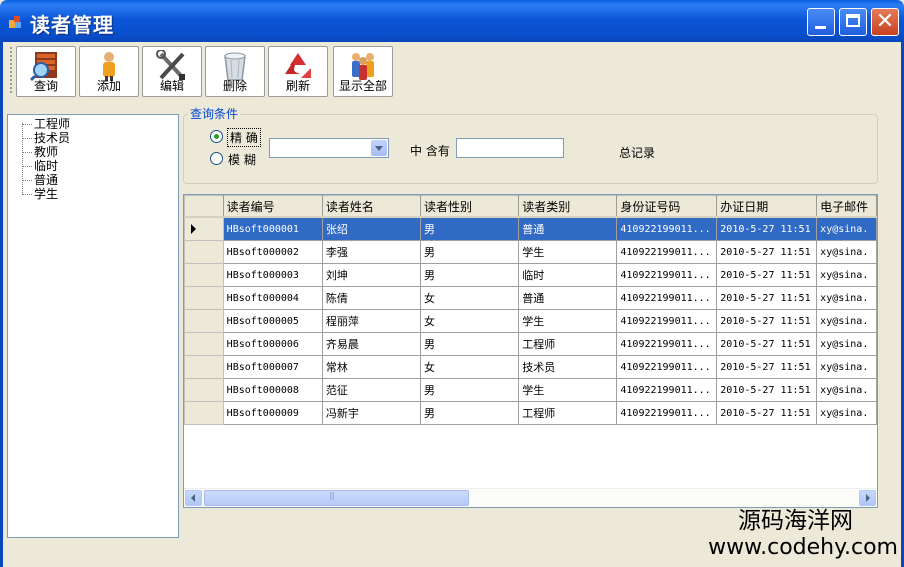  I want to click on table-cell: HBsoft000004, so click(272, 298).